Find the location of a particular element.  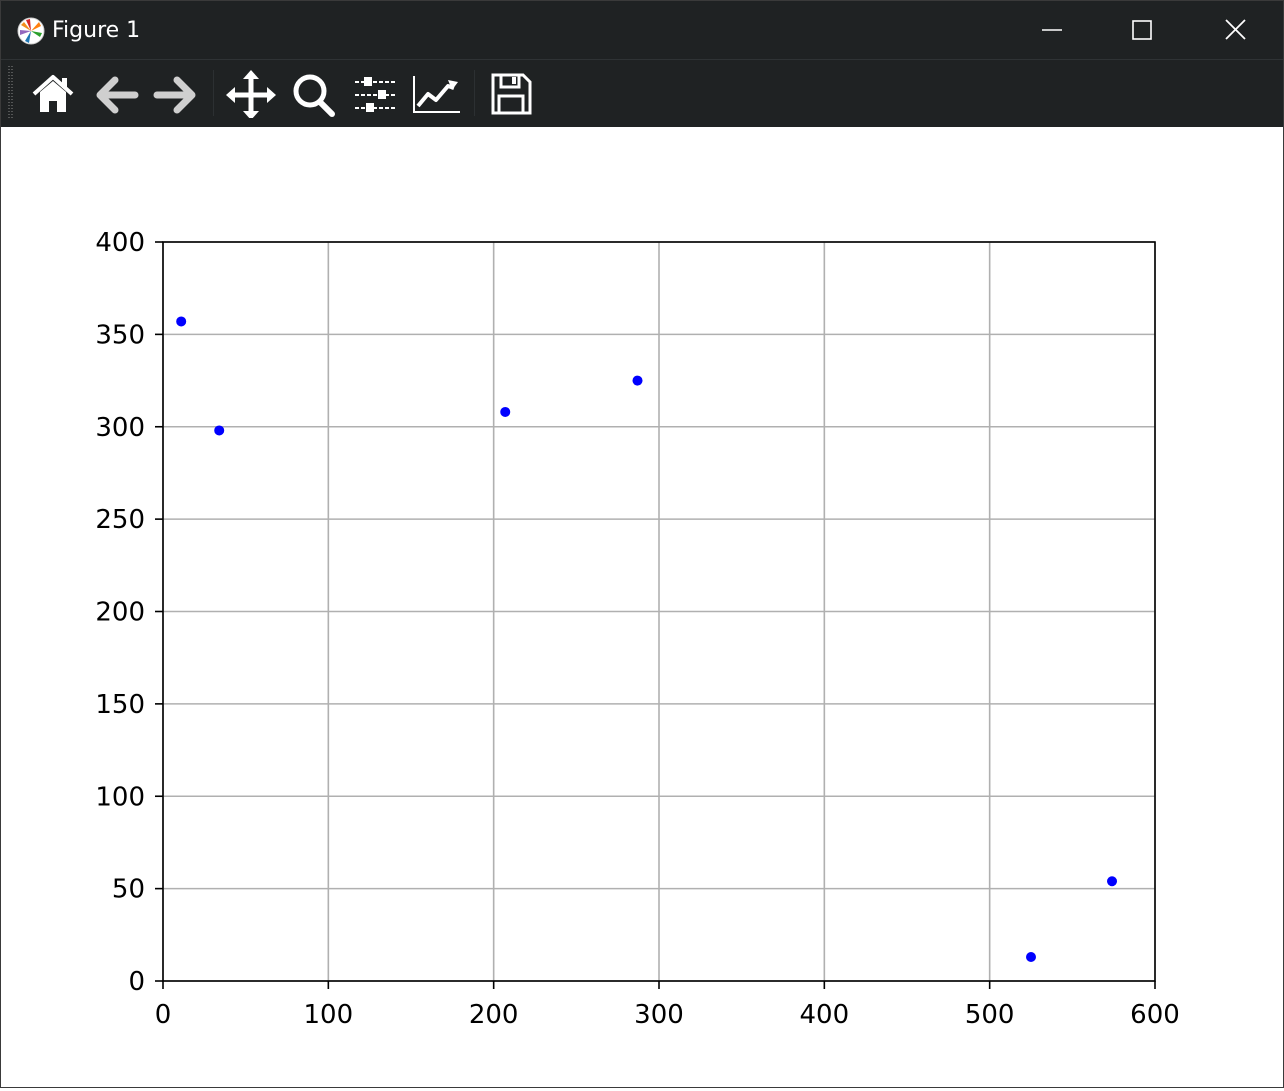

forward-button is located at coordinates (176, 93).